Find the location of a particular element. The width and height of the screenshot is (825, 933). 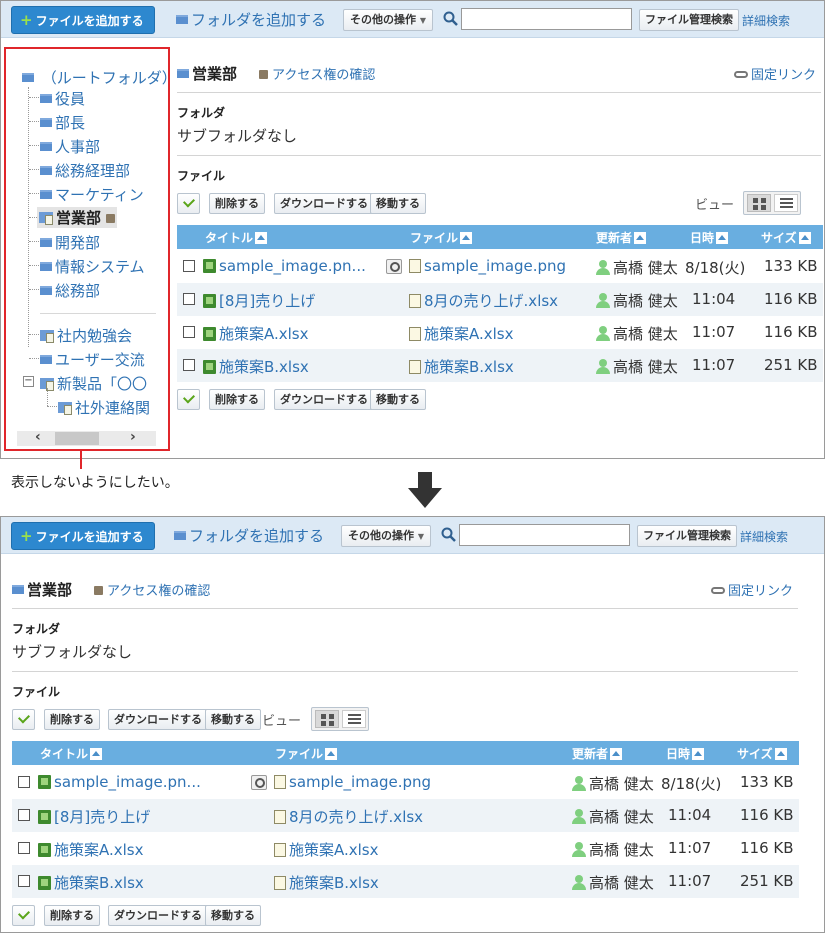

tree-item: 総務部 is located at coordinates (70, 290).